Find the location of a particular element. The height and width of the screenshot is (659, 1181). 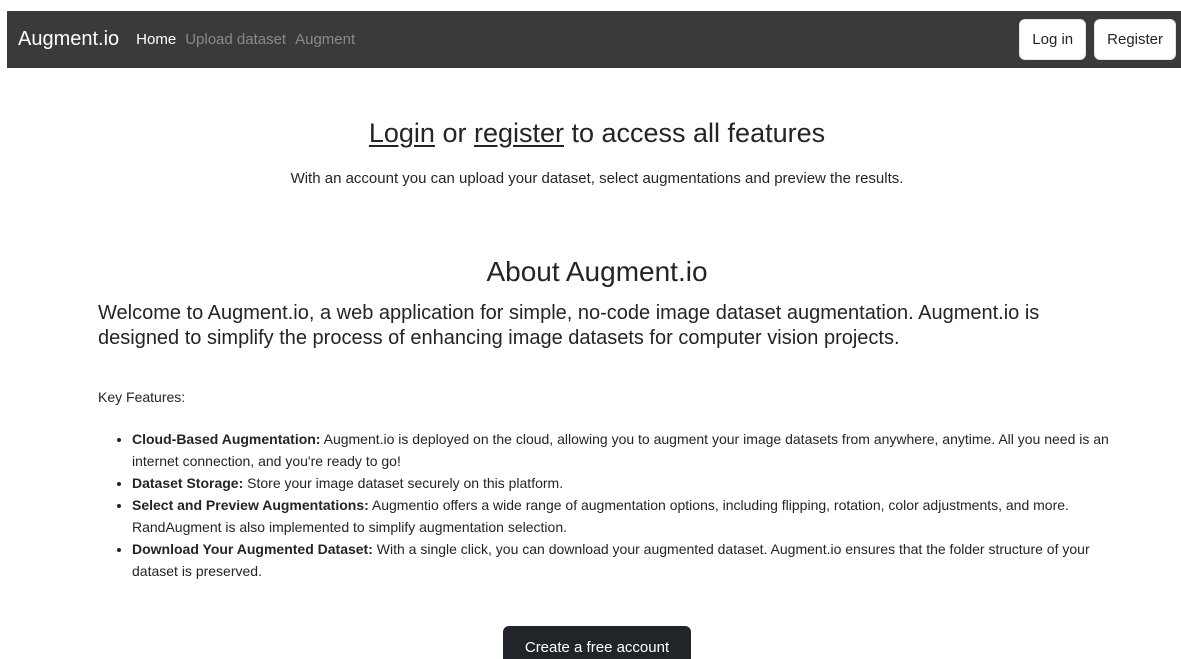

auth-buttons: Log in Register is located at coordinates (1097, 39).